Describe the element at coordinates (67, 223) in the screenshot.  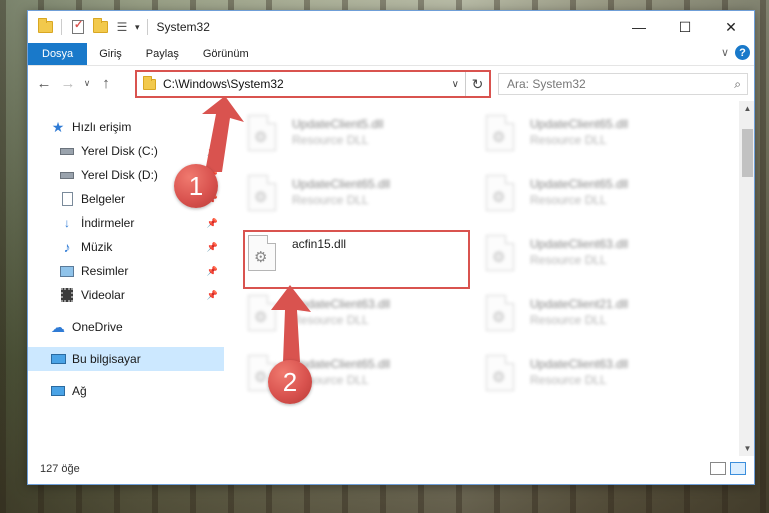
I see `downloads-icon: ↓` at that location.